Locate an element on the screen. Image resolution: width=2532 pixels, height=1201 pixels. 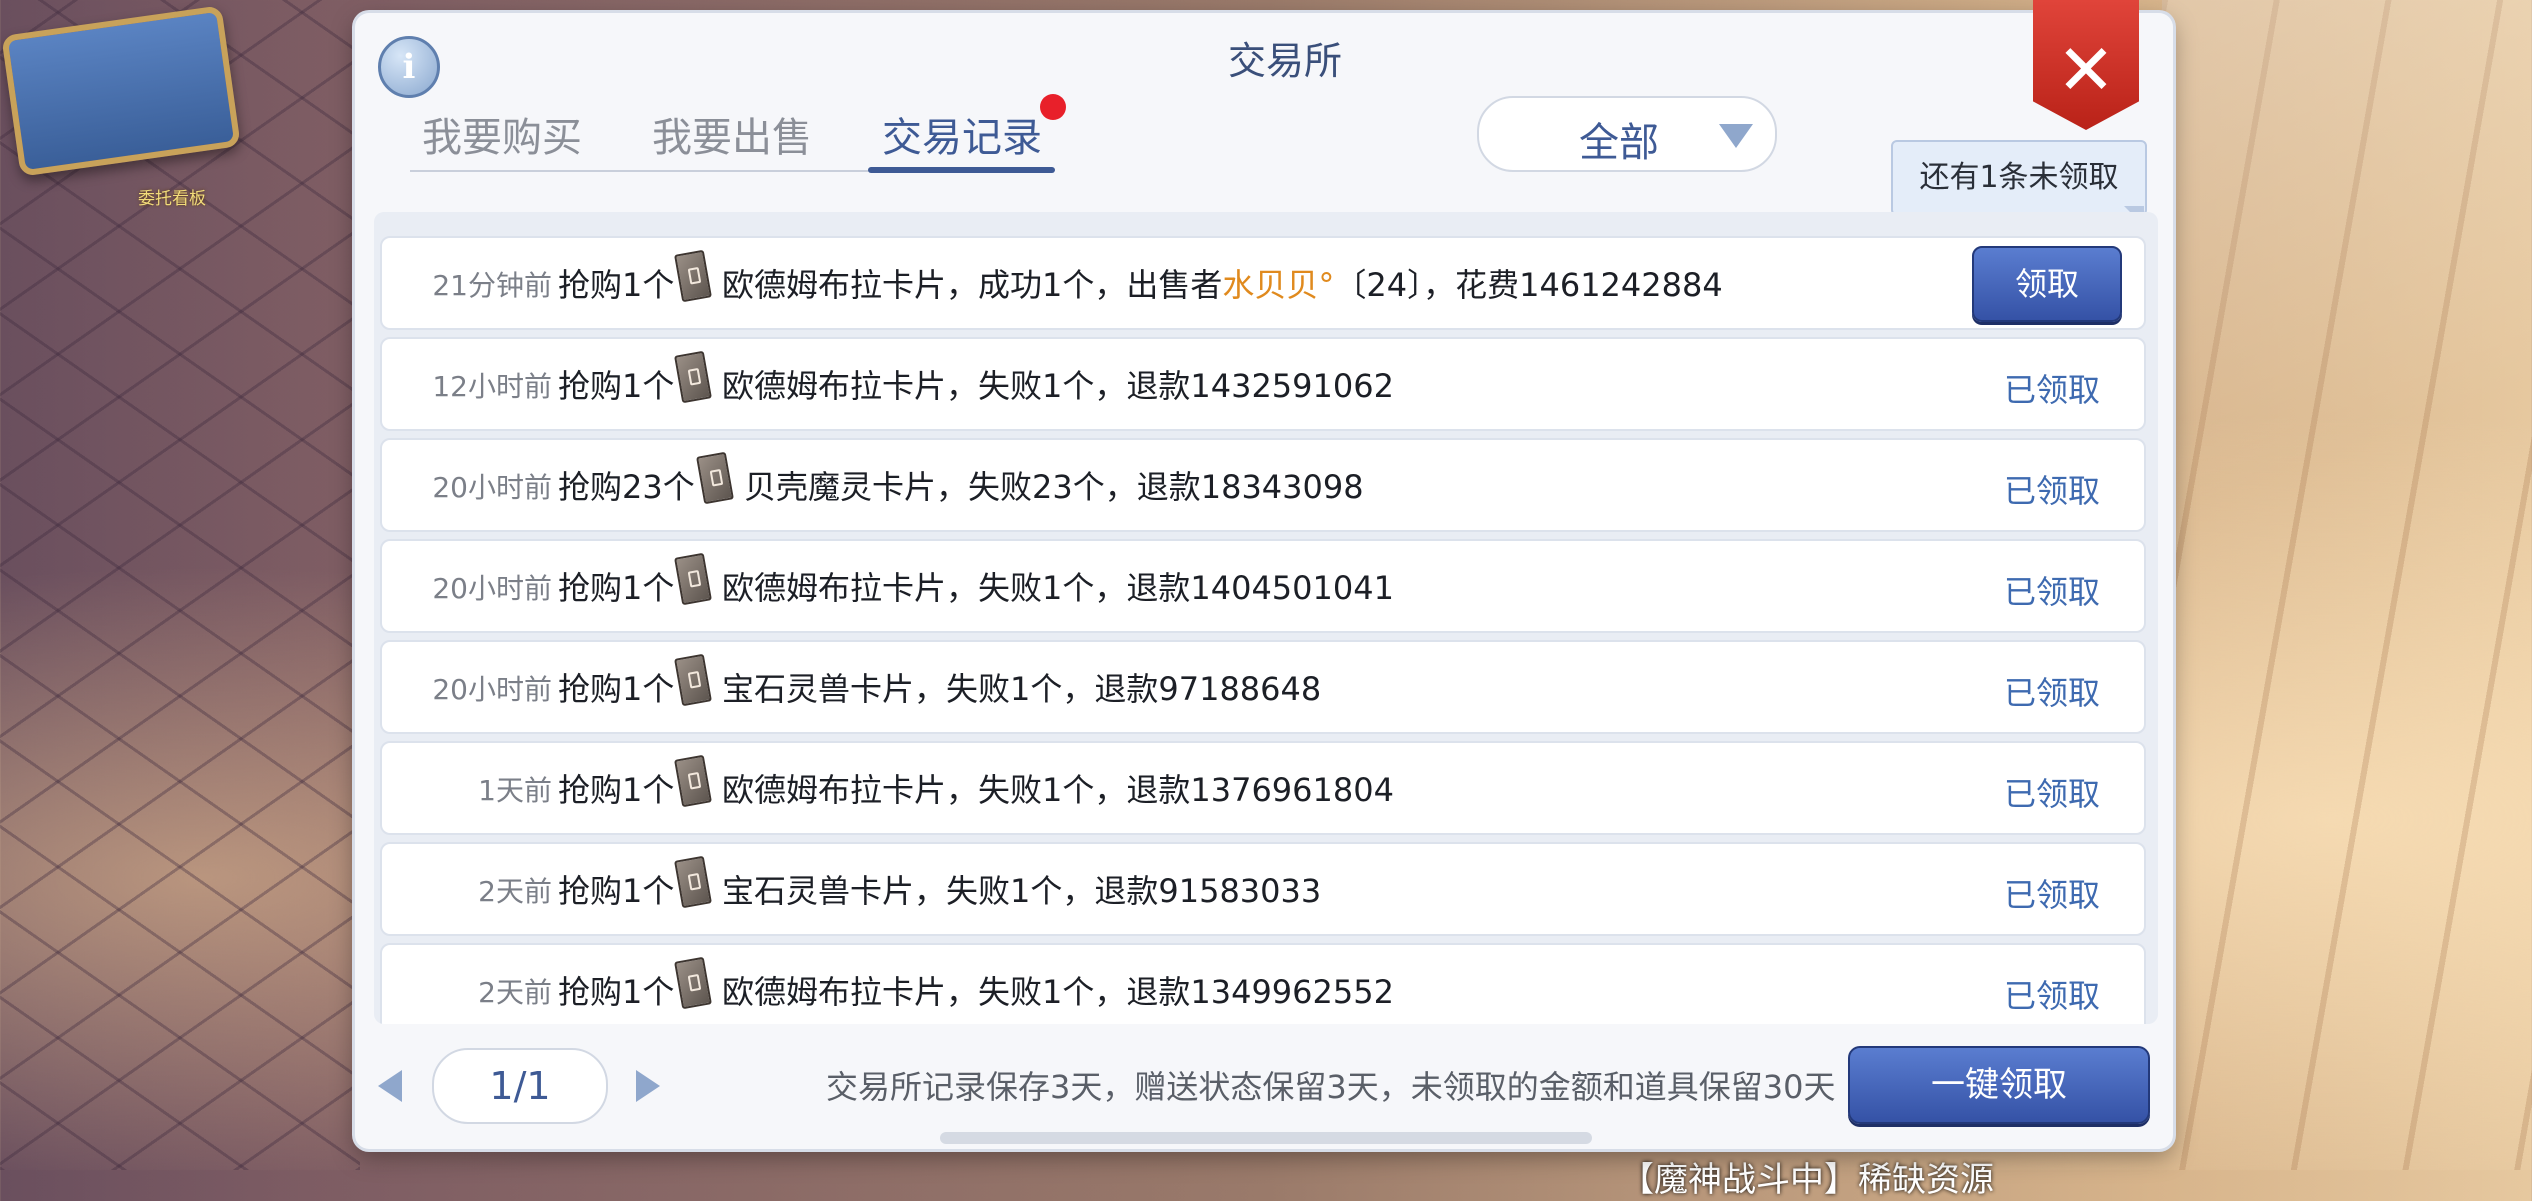
tab-trade-records: 交易记录 is located at coordinates (962, 134).